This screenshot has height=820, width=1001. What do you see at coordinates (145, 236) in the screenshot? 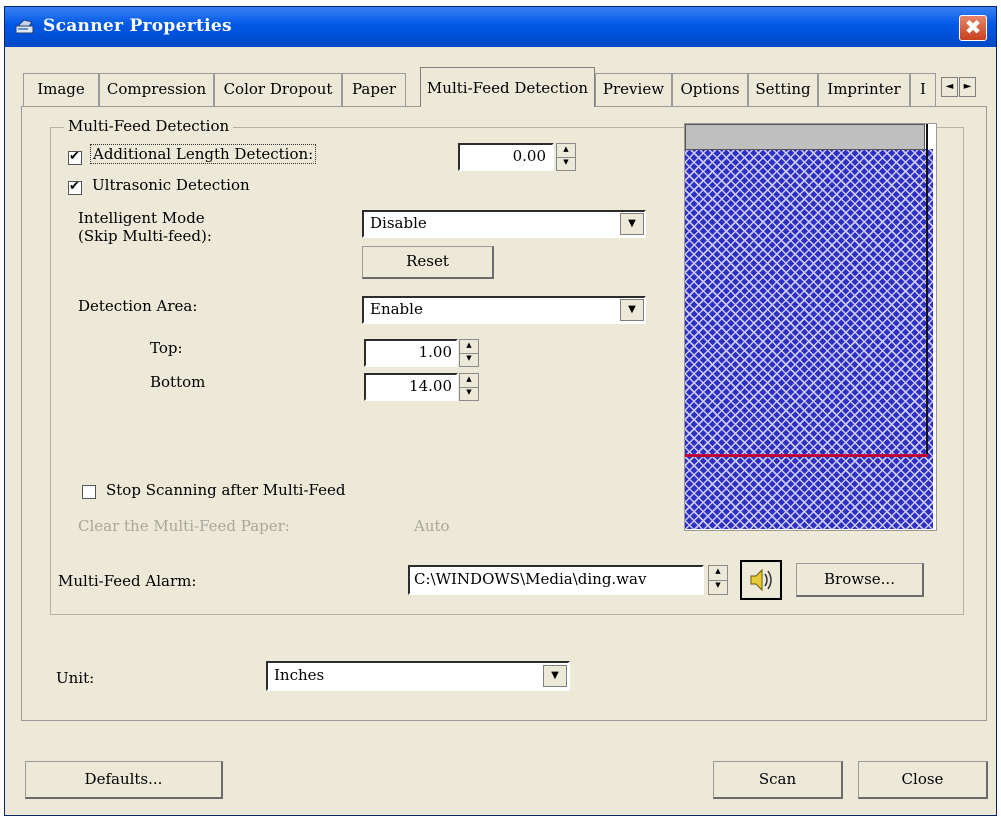
I see `intelligent-mode-sublabel: (Skip Multi-feed):` at bounding box center [145, 236].